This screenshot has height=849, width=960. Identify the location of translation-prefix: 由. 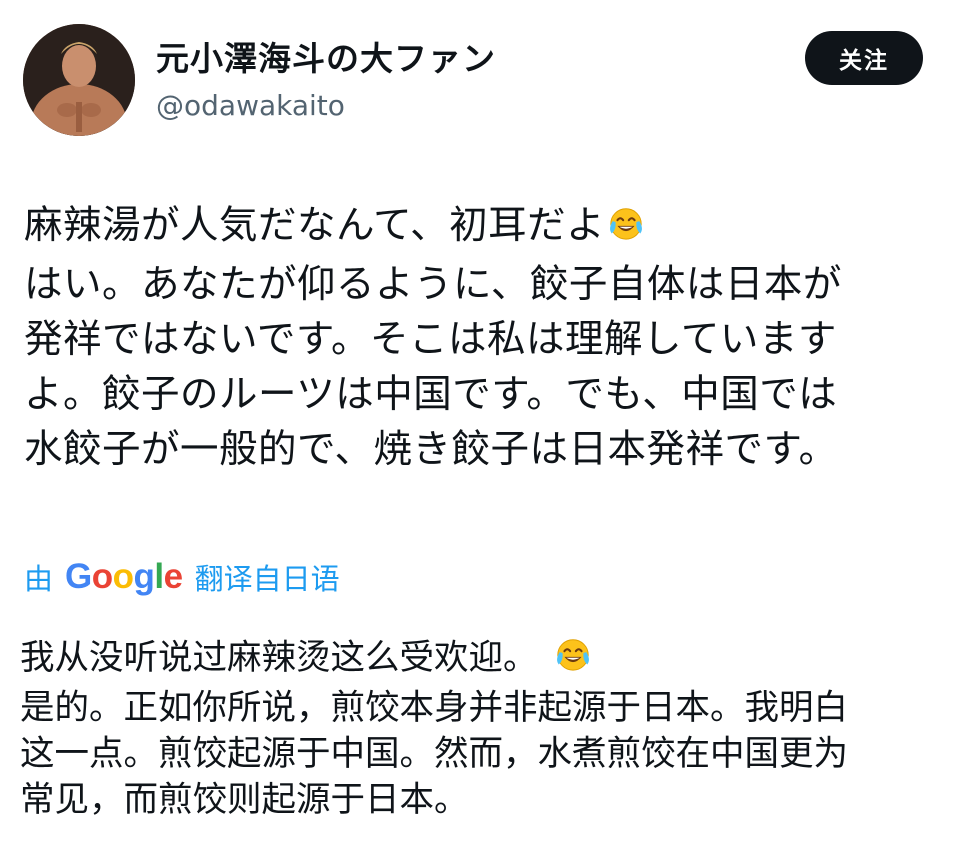
(39, 579).